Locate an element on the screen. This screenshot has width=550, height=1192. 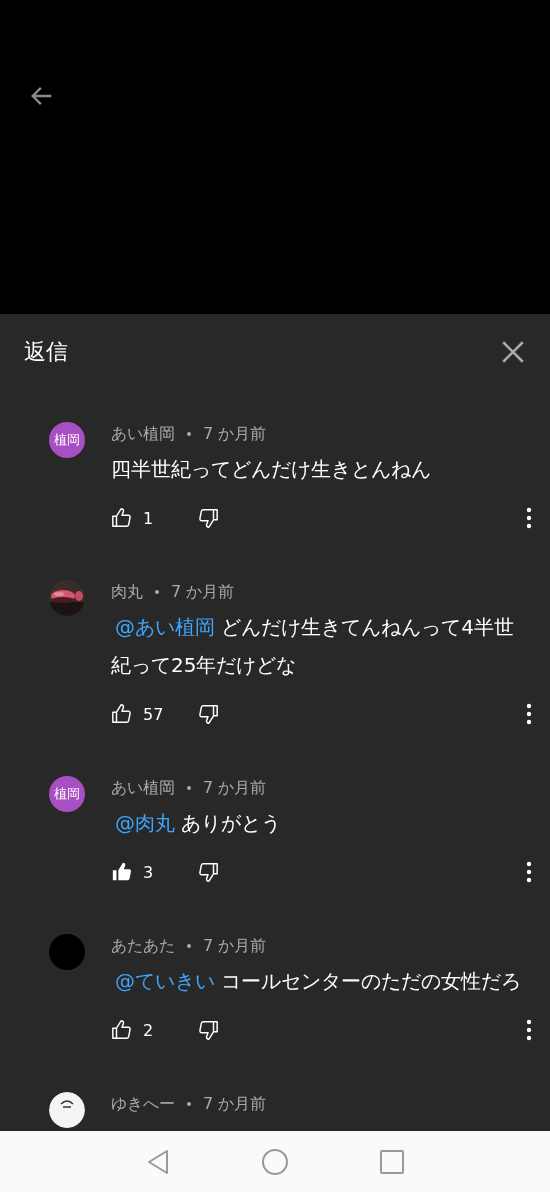
recents-nav-icon is located at coordinates (392, 1161).